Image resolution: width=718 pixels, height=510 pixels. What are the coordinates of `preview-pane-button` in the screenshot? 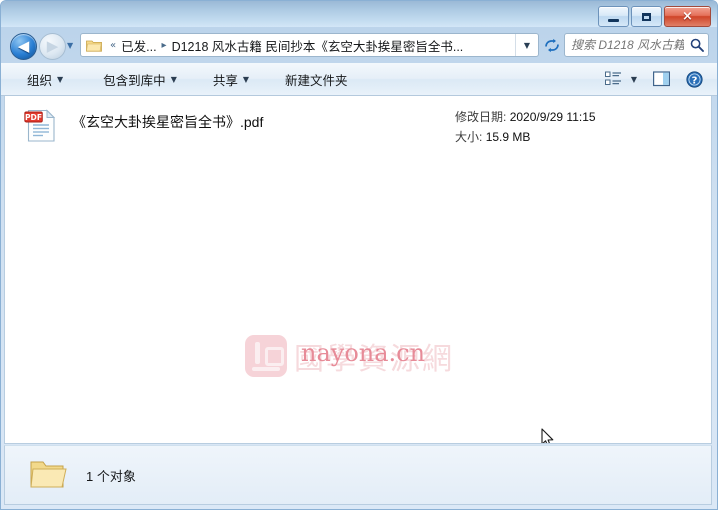 It's located at (661, 79).